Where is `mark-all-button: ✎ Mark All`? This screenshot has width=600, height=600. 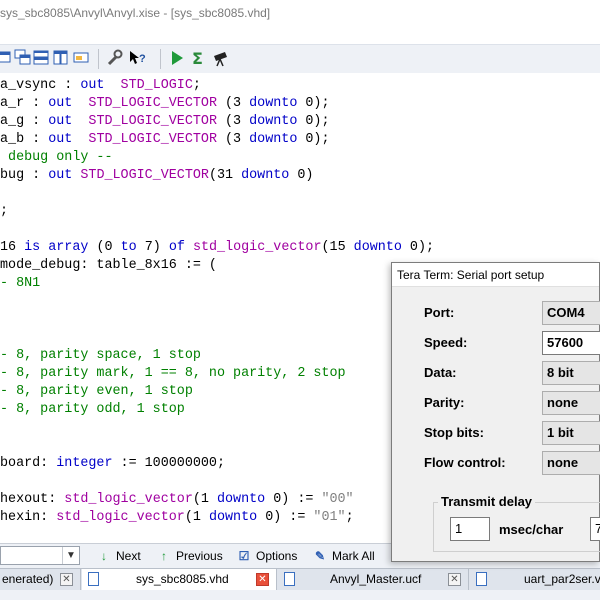 mark-all-button: ✎ Mark All is located at coordinates (343, 556).